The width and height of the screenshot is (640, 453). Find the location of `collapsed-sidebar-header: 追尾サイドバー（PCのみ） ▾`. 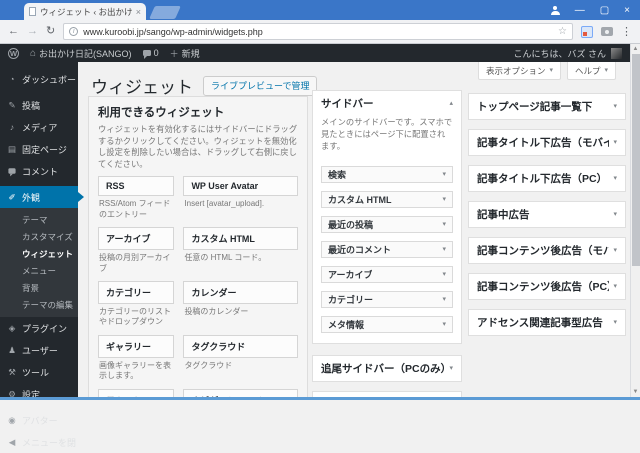

collapsed-sidebar-header: 追尾サイドバー（PCのみ） ▾ is located at coordinates (387, 368).